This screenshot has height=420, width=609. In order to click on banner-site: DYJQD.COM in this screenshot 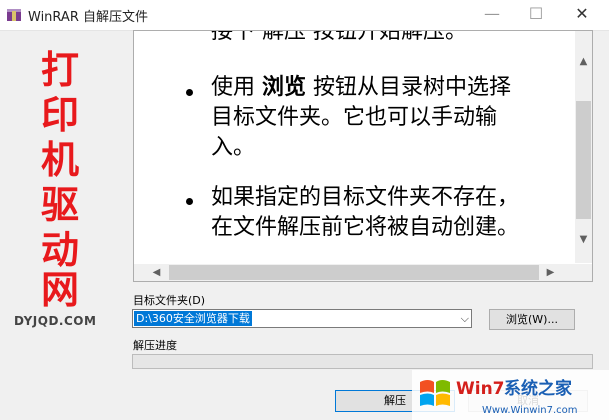, I will do `click(55, 321)`.